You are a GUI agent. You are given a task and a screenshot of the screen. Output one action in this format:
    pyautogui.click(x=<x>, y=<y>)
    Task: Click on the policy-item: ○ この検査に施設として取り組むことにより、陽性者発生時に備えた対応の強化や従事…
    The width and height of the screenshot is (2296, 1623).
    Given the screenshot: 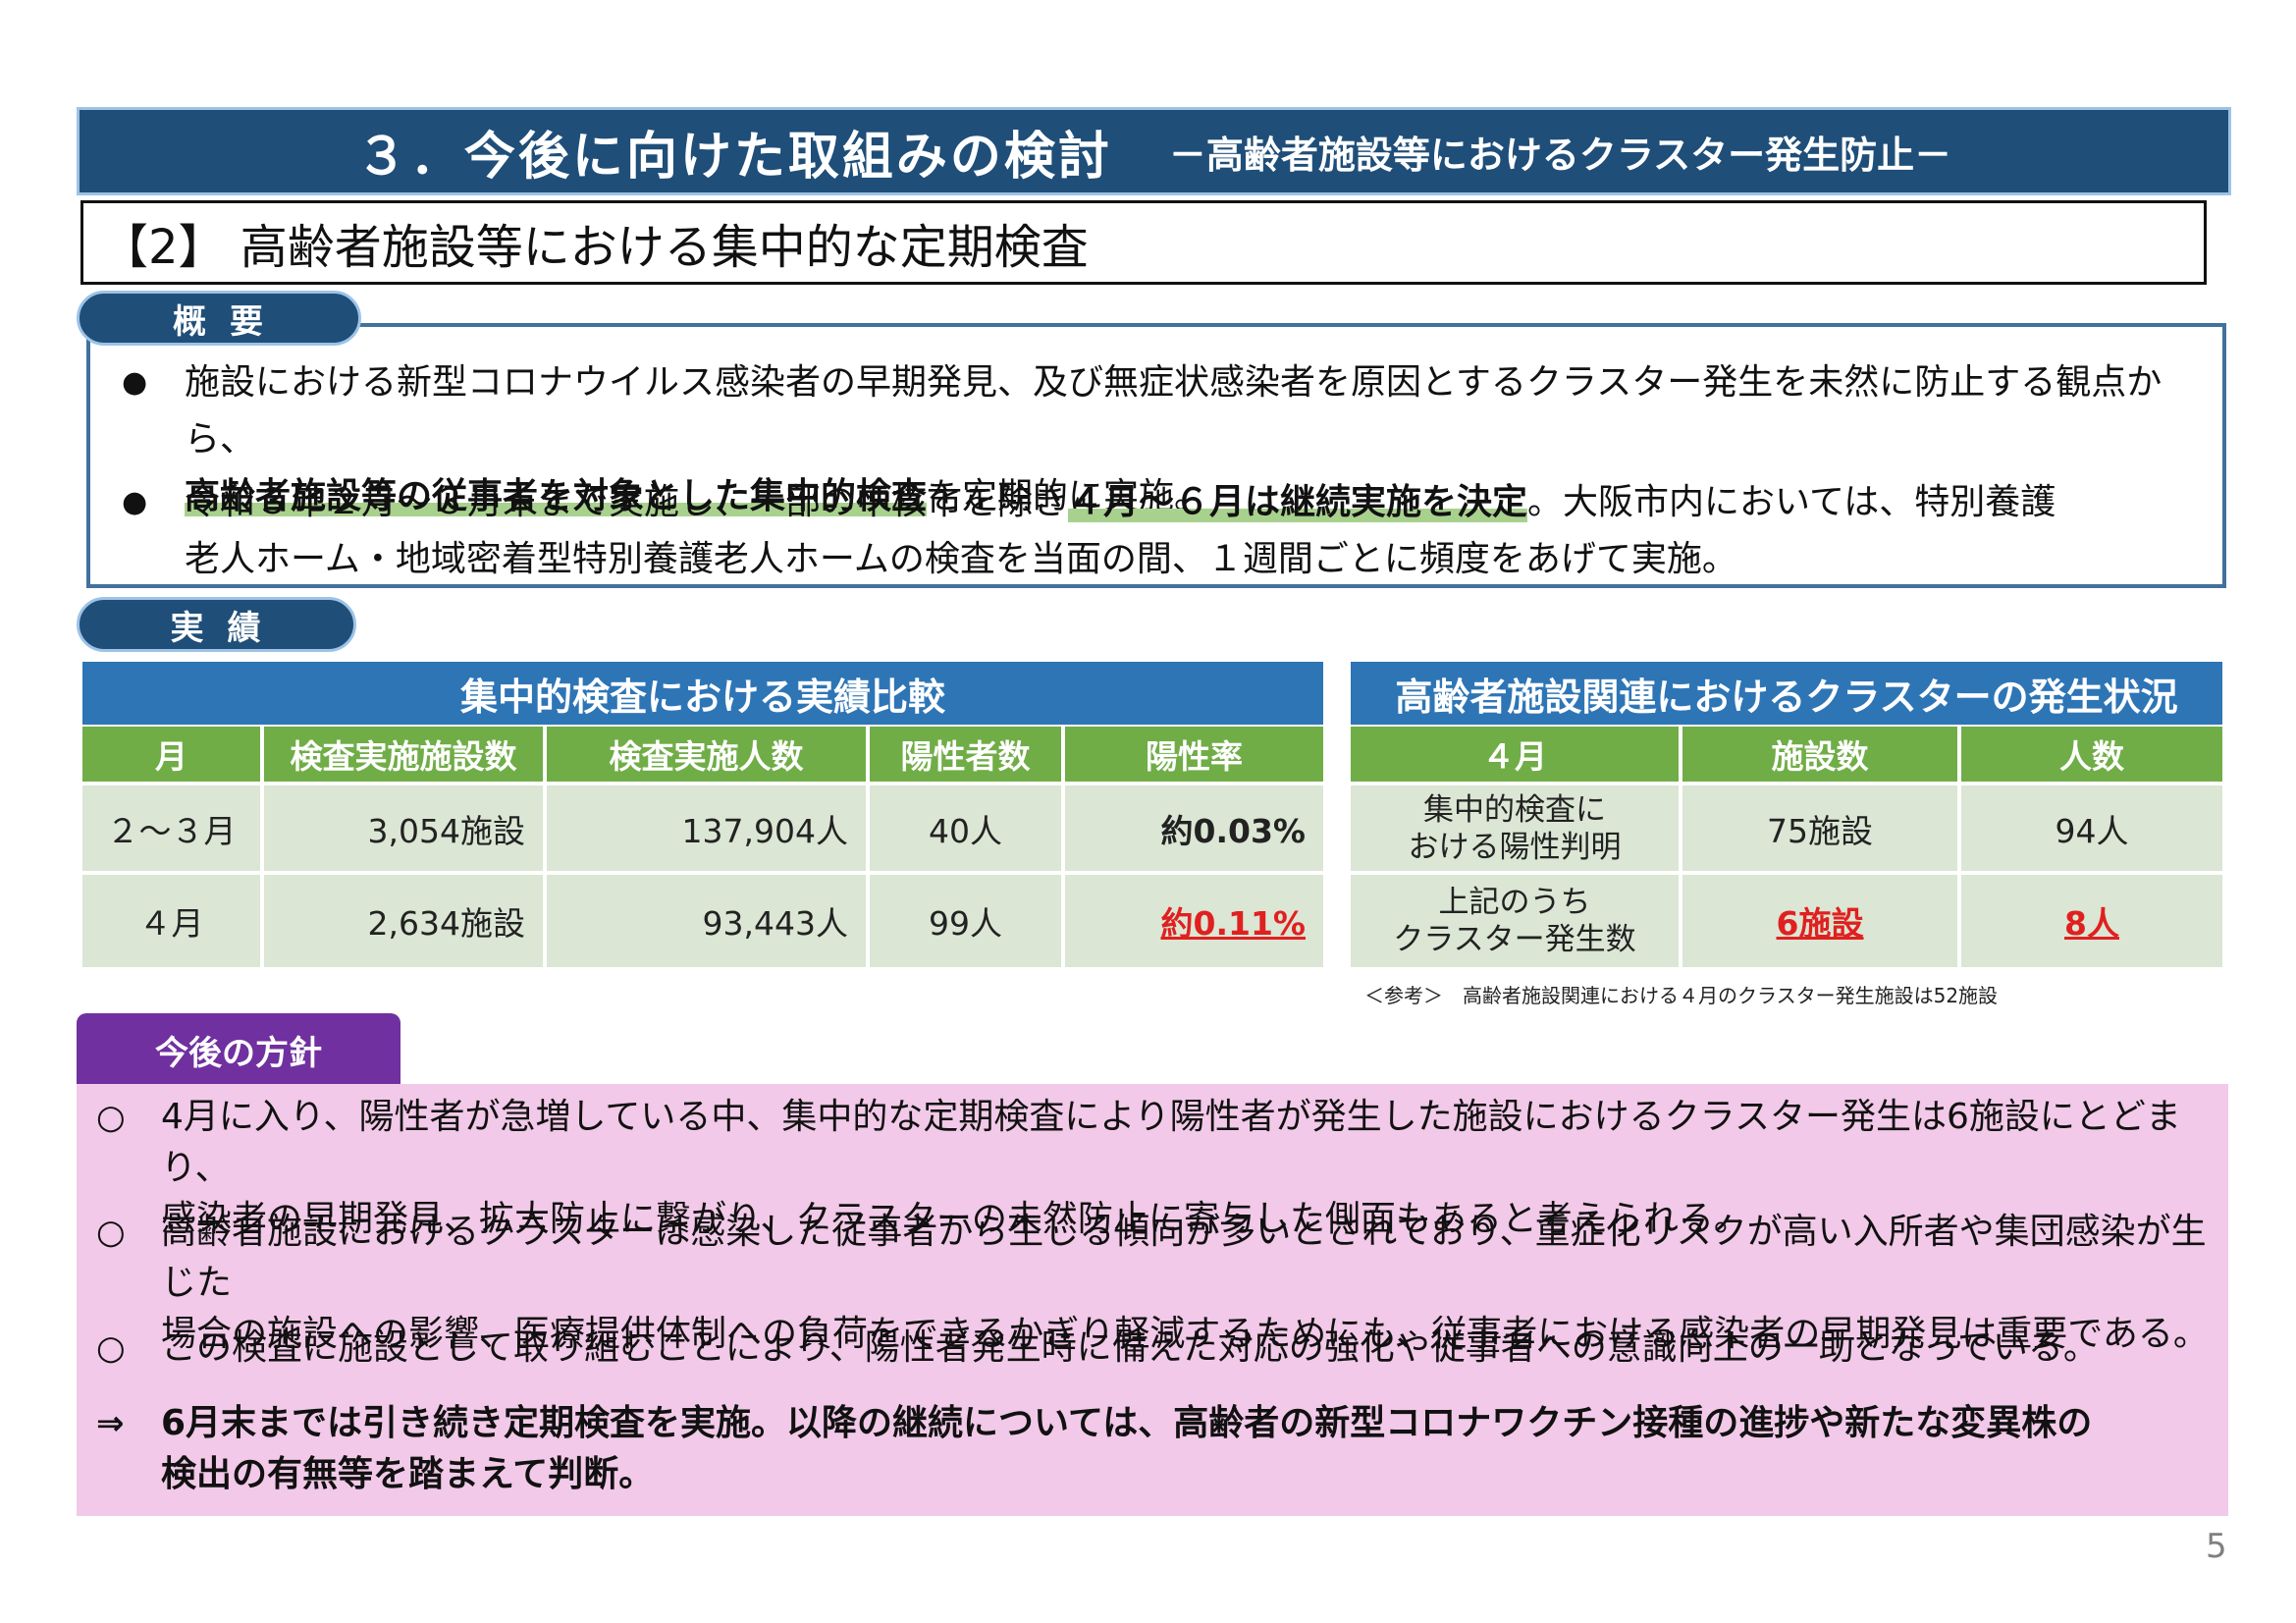 What is the action you would take?
    pyautogui.click(x=1159, y=1348)
    